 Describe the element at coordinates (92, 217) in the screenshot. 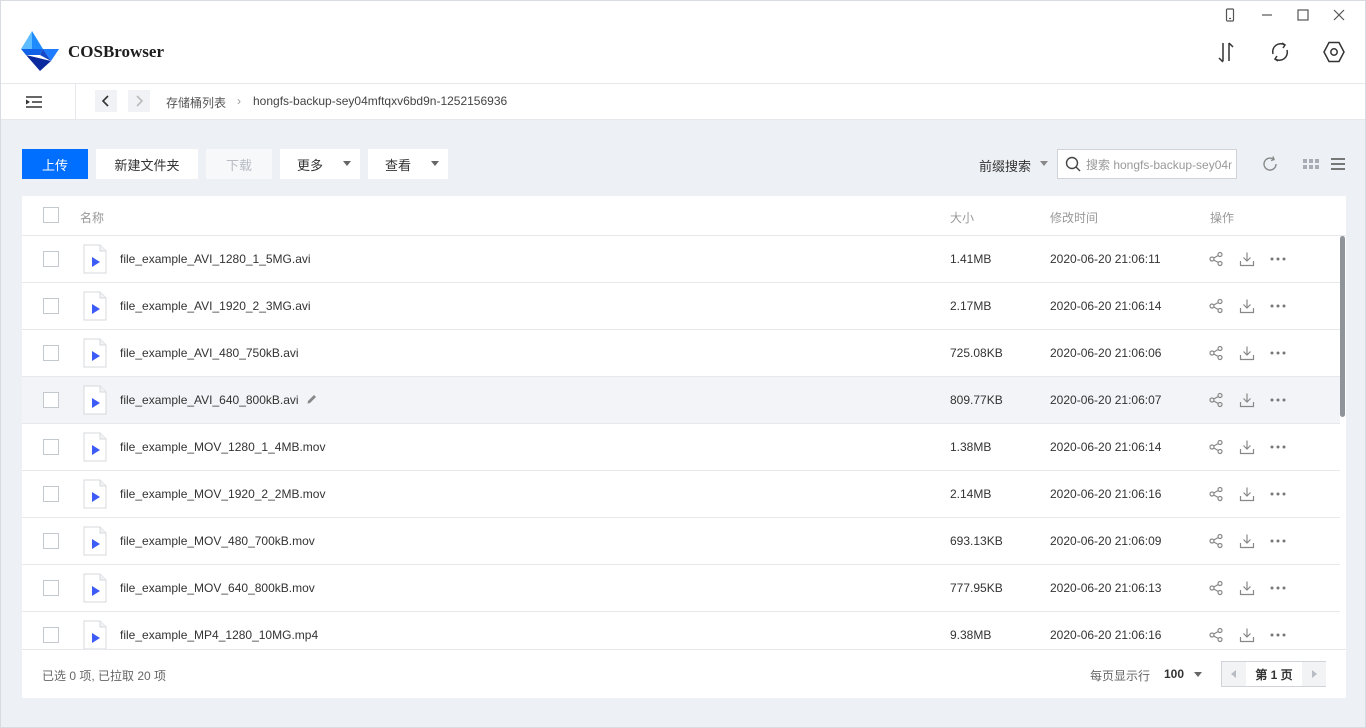

I see `column-name: 名称` at that location.